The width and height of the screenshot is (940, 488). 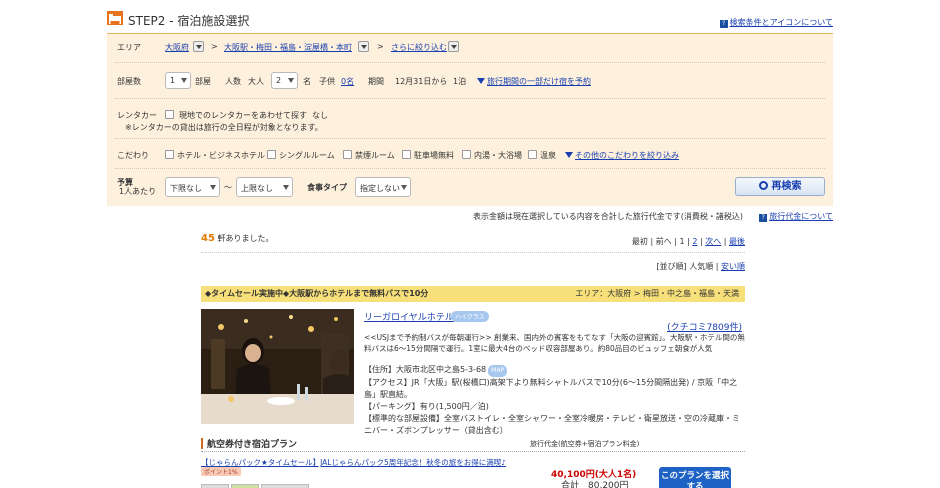 What do you see at coordinates (801, 216) in the screenshot?
I see `price-info-link-text: 旅行代金について` at bounding box center [801, 216].